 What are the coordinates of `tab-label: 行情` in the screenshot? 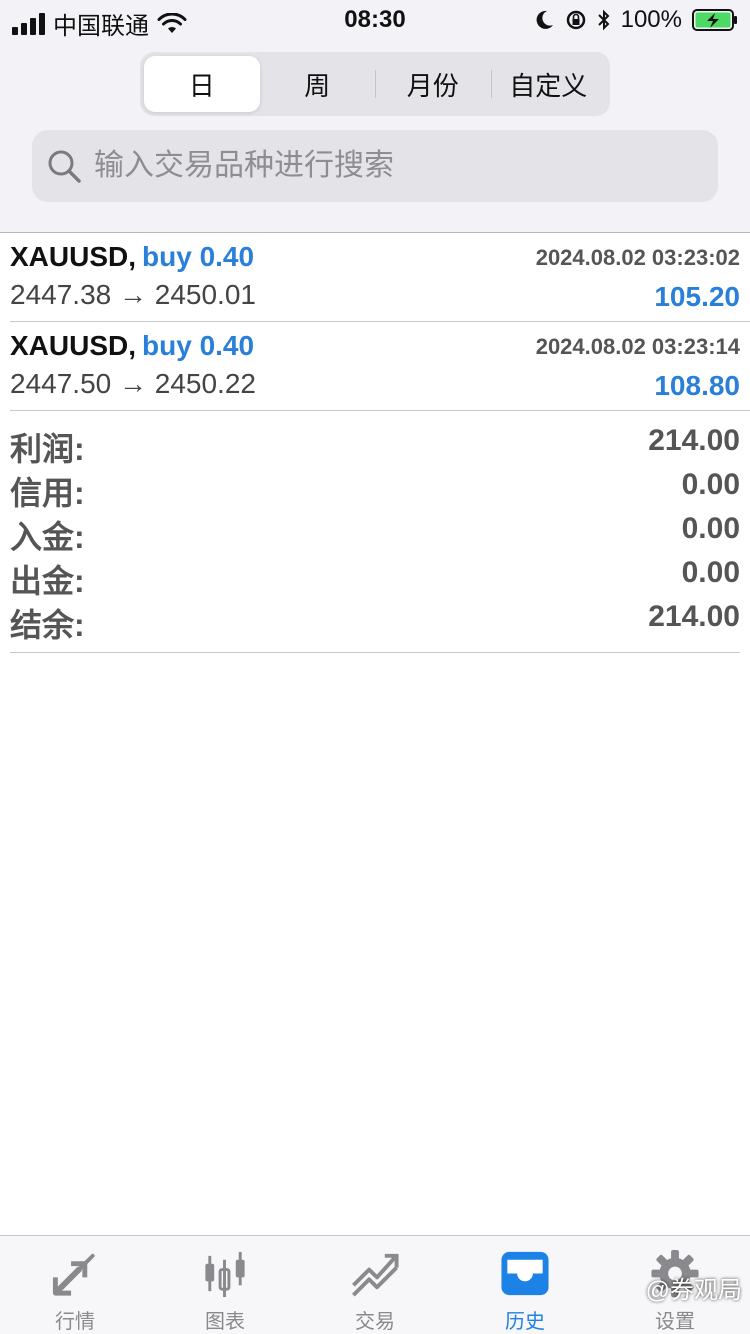 It's located at (75, 1322).